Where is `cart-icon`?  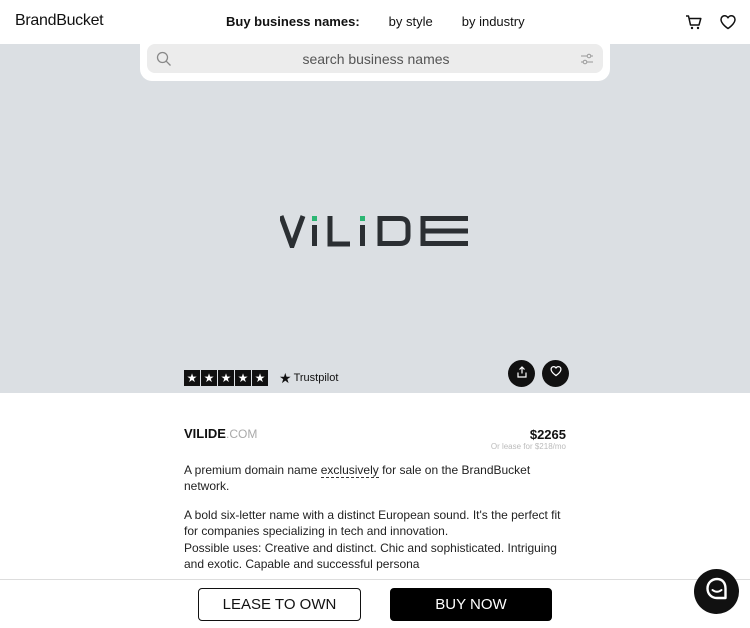 cart-icon is located at coordinates (694, 22).